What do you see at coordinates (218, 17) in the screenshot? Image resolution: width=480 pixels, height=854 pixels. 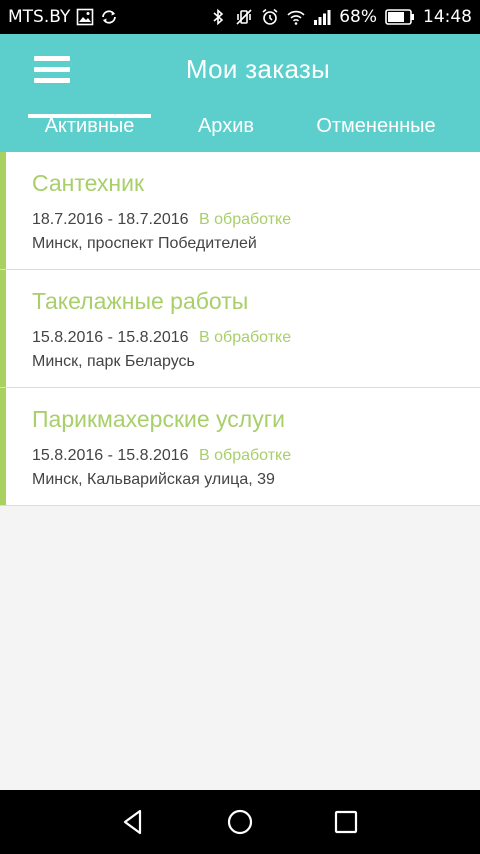 I see `bluetooth-icon` at bounding box center [218, 17].